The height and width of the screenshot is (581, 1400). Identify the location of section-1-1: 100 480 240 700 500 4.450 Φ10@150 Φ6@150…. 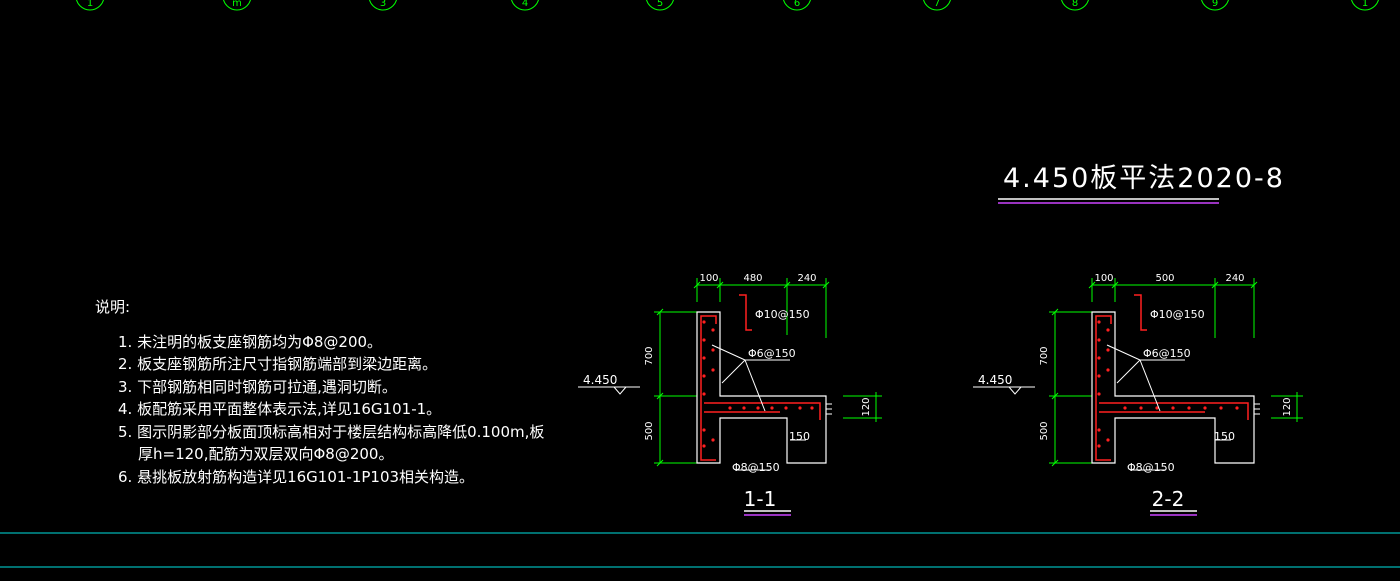
(730, 394).